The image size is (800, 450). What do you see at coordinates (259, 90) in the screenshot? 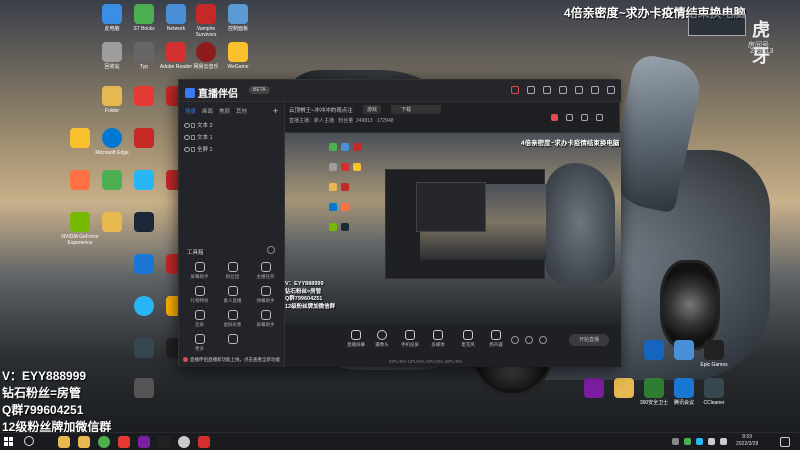
I see `version-pill: BETA` at bounding box center [259, 90].